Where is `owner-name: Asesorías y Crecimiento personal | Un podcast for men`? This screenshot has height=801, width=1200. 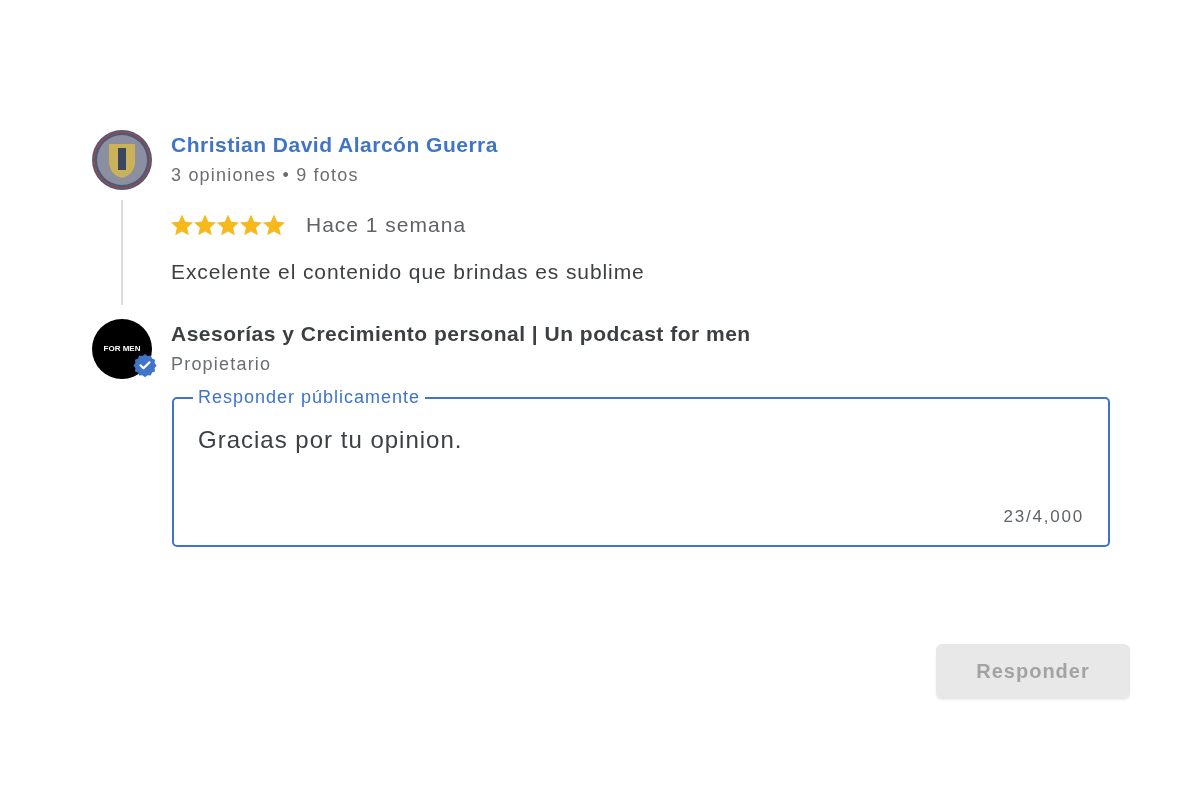 owner-name: Asesorías y Crecimiento personal | Un podcast for men is located at coordinates (461, 334).